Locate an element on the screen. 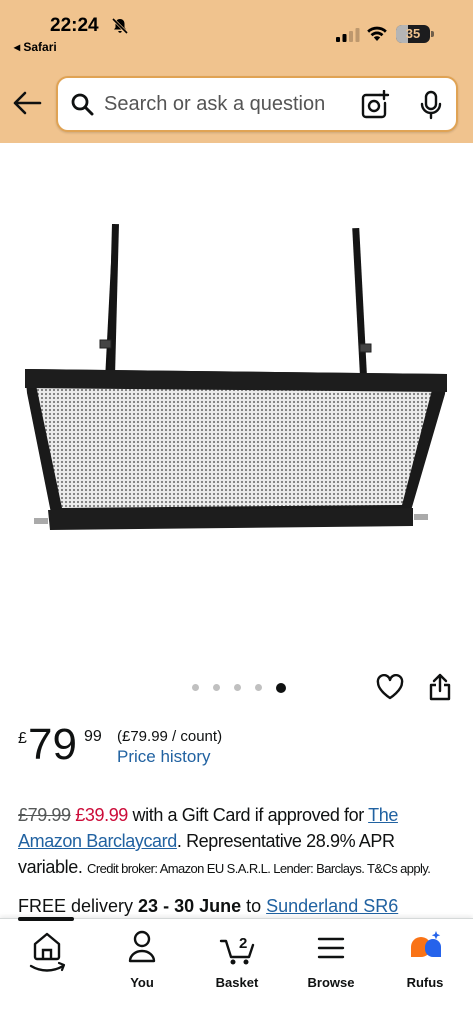 The height and width of the screenshot is (1024, 473). bottom-nav: You 2 Basket Browse Rufus is located at coordinates (236, 970).